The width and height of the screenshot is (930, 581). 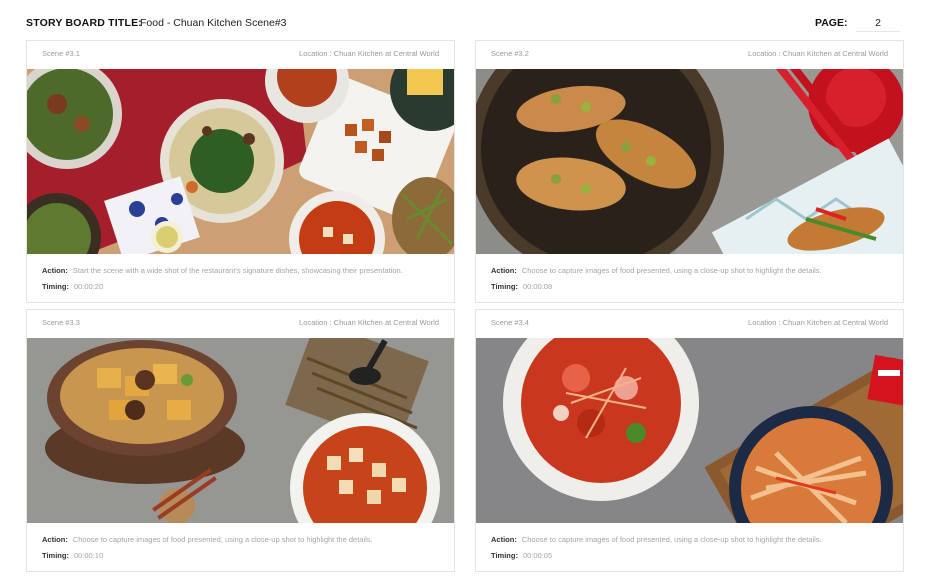 I want to click on timing-row: Timing: 00:00:08, so click(x=521, y=286).